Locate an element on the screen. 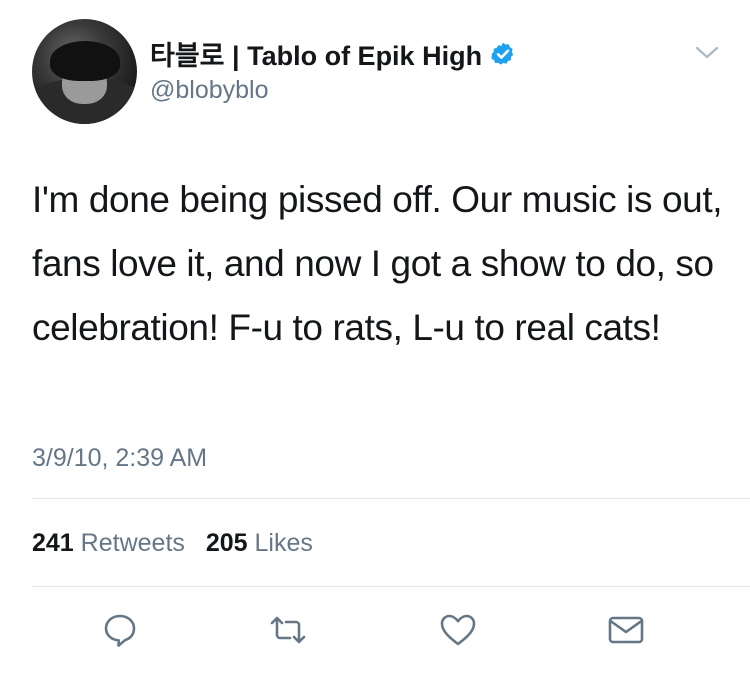 The height and width of the screenshot is (684, 750). likes-count: 205 is located at coordinates (226, 543).